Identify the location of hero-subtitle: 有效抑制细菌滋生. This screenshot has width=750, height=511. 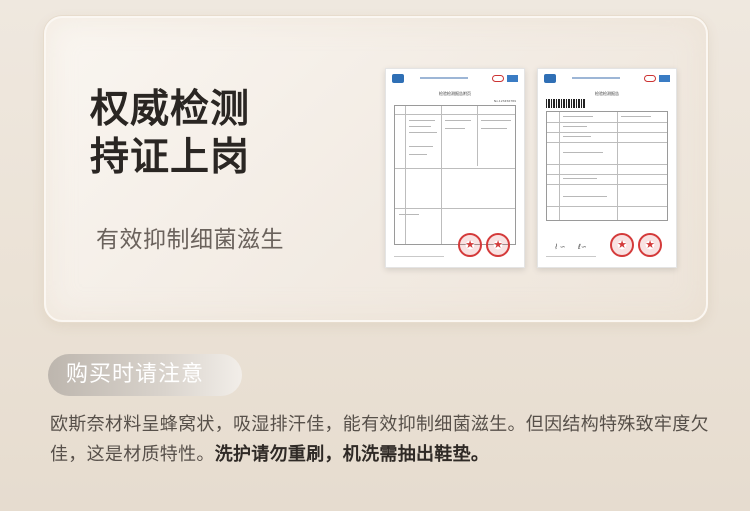
(190, 240).